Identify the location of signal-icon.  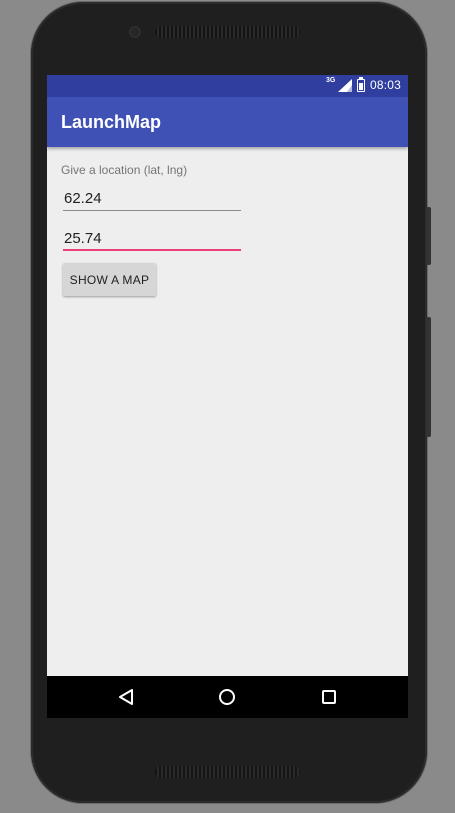
(344, 85).